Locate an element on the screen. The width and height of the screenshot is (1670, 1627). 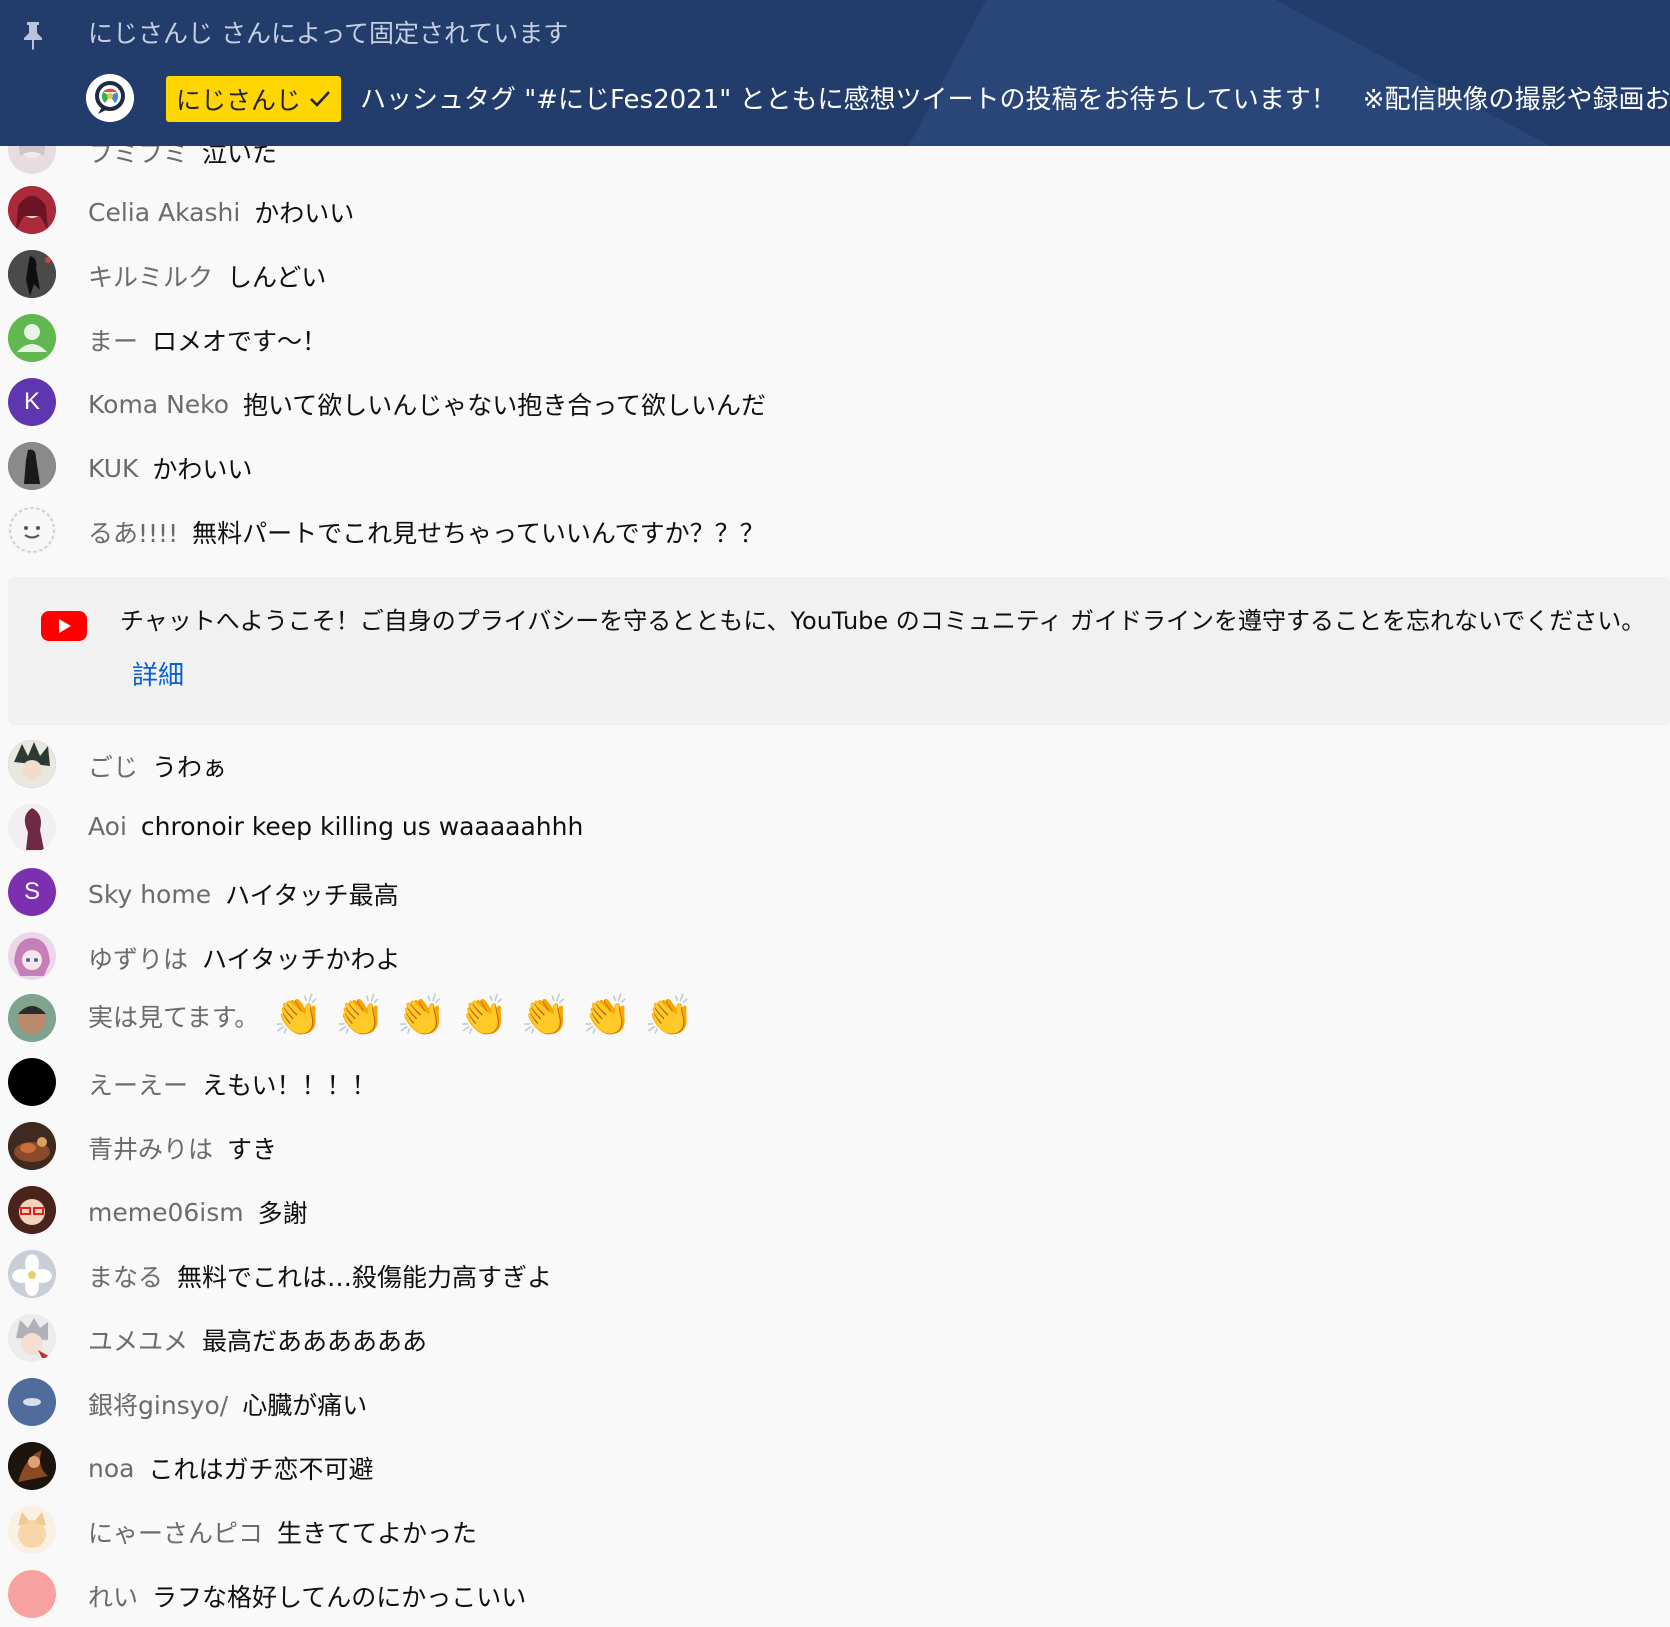
youtube-logo-icon is located at coordinates (64, 626).